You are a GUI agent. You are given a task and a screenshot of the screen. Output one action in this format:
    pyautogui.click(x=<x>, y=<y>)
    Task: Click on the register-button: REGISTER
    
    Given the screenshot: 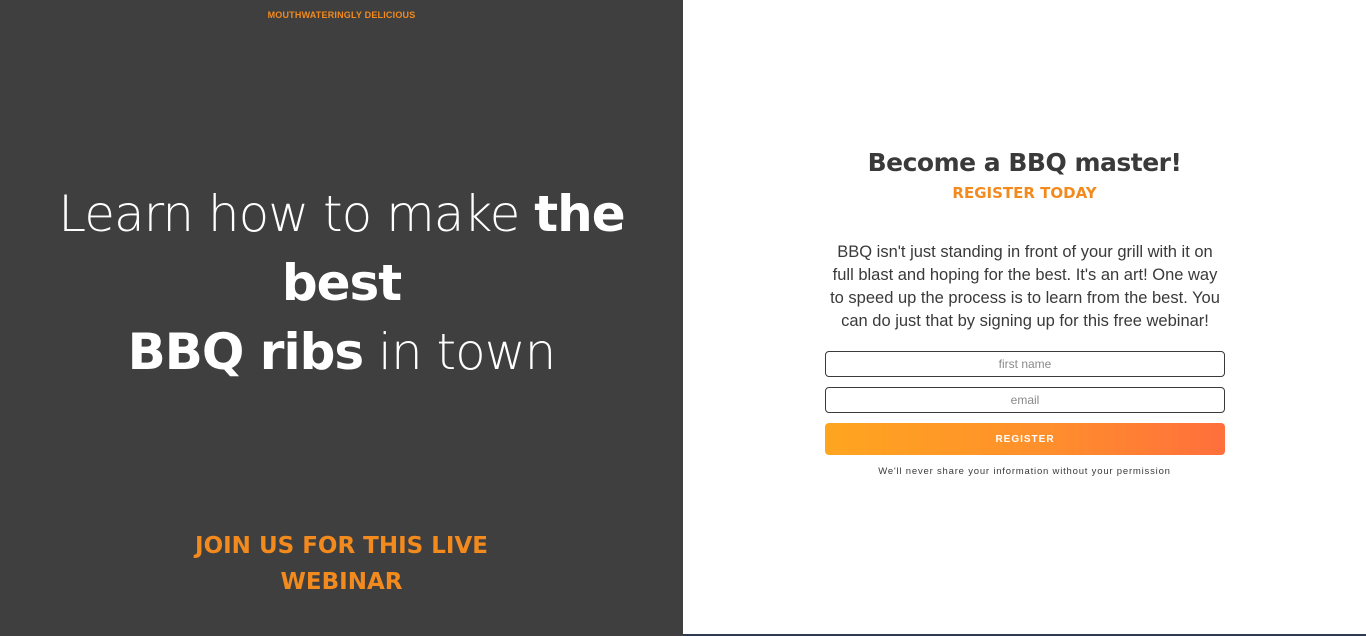 What is the action you would take?
    pyautogui.click(x=1025, y=439)
    